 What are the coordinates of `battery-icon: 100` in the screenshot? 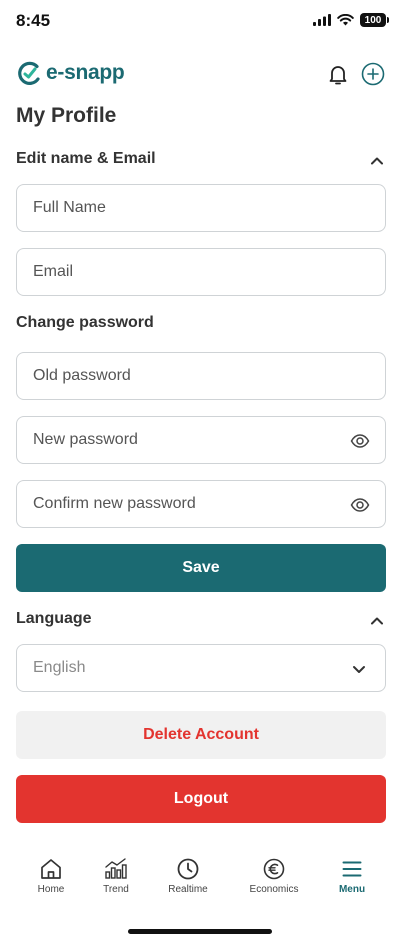 It's located at (374, 20).